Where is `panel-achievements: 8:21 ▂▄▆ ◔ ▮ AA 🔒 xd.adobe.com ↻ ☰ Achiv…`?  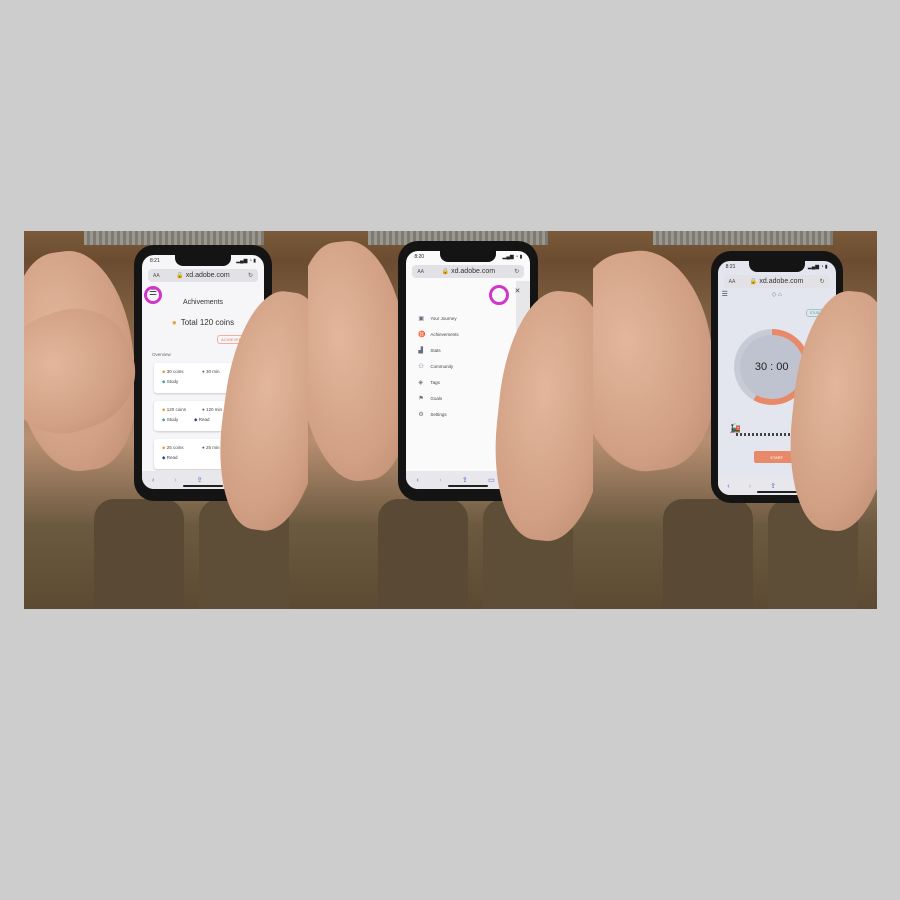 panel-achievements: 8:21 ▂▄▆ ◔ ▮ AA 🔒 xd.adobe.com ↻ ☰ Achiv… is located at coordinates (166, 420).